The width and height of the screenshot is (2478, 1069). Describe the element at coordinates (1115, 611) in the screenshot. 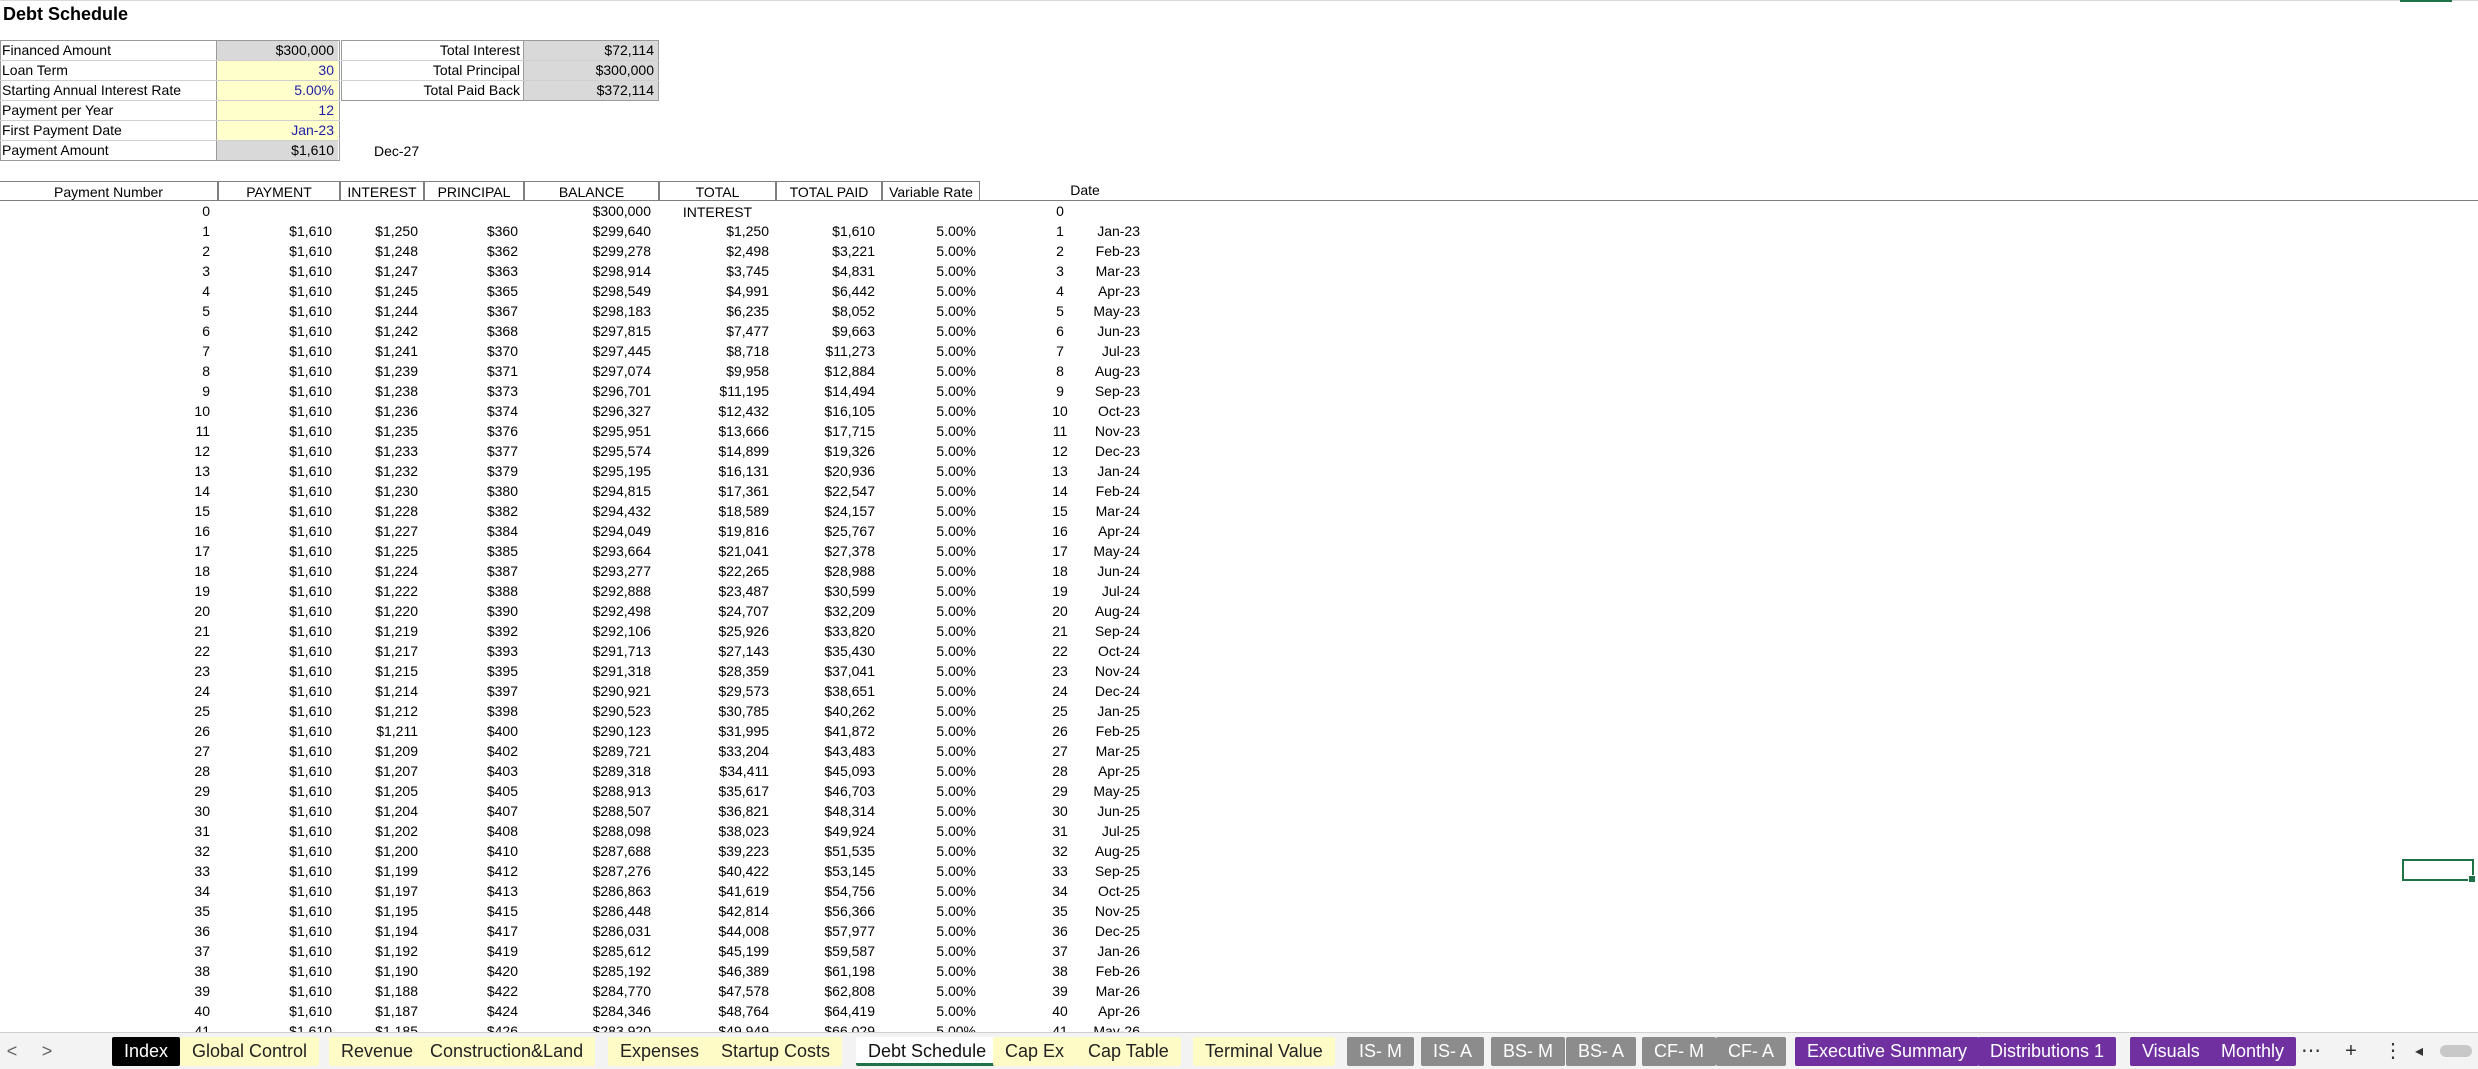

I see `date-cell: Aug-24` at that location.